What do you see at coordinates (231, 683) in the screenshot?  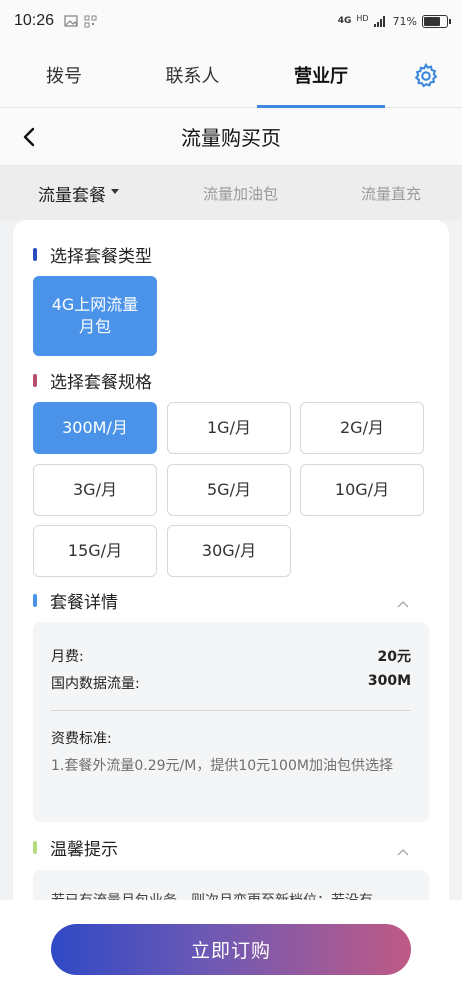 I see `data-volume-row: 国内数据流量: 300M` at bounding box center [231, 683].